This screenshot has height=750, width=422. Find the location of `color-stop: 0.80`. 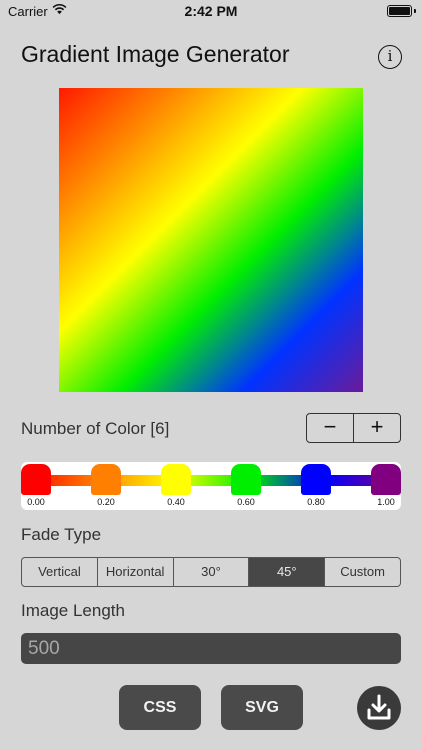

color-stop: 0.80 is located at coordinates (316, 486).